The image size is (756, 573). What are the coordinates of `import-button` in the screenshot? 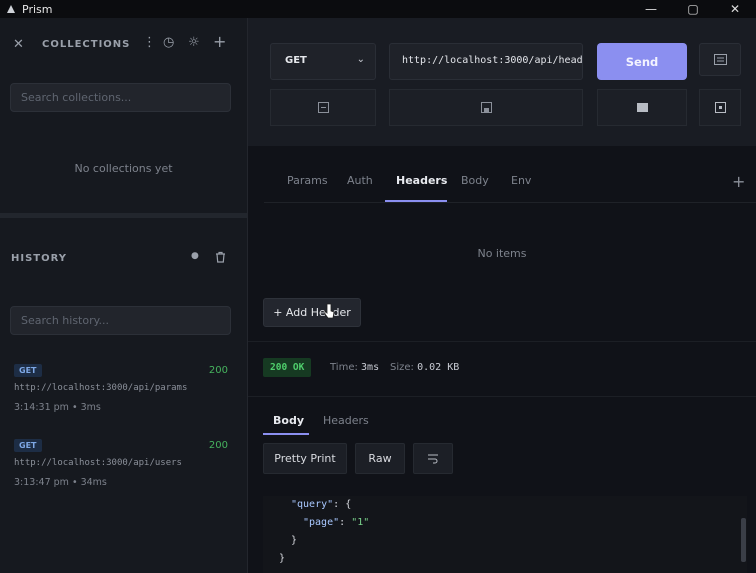 It's located at (323, 107).